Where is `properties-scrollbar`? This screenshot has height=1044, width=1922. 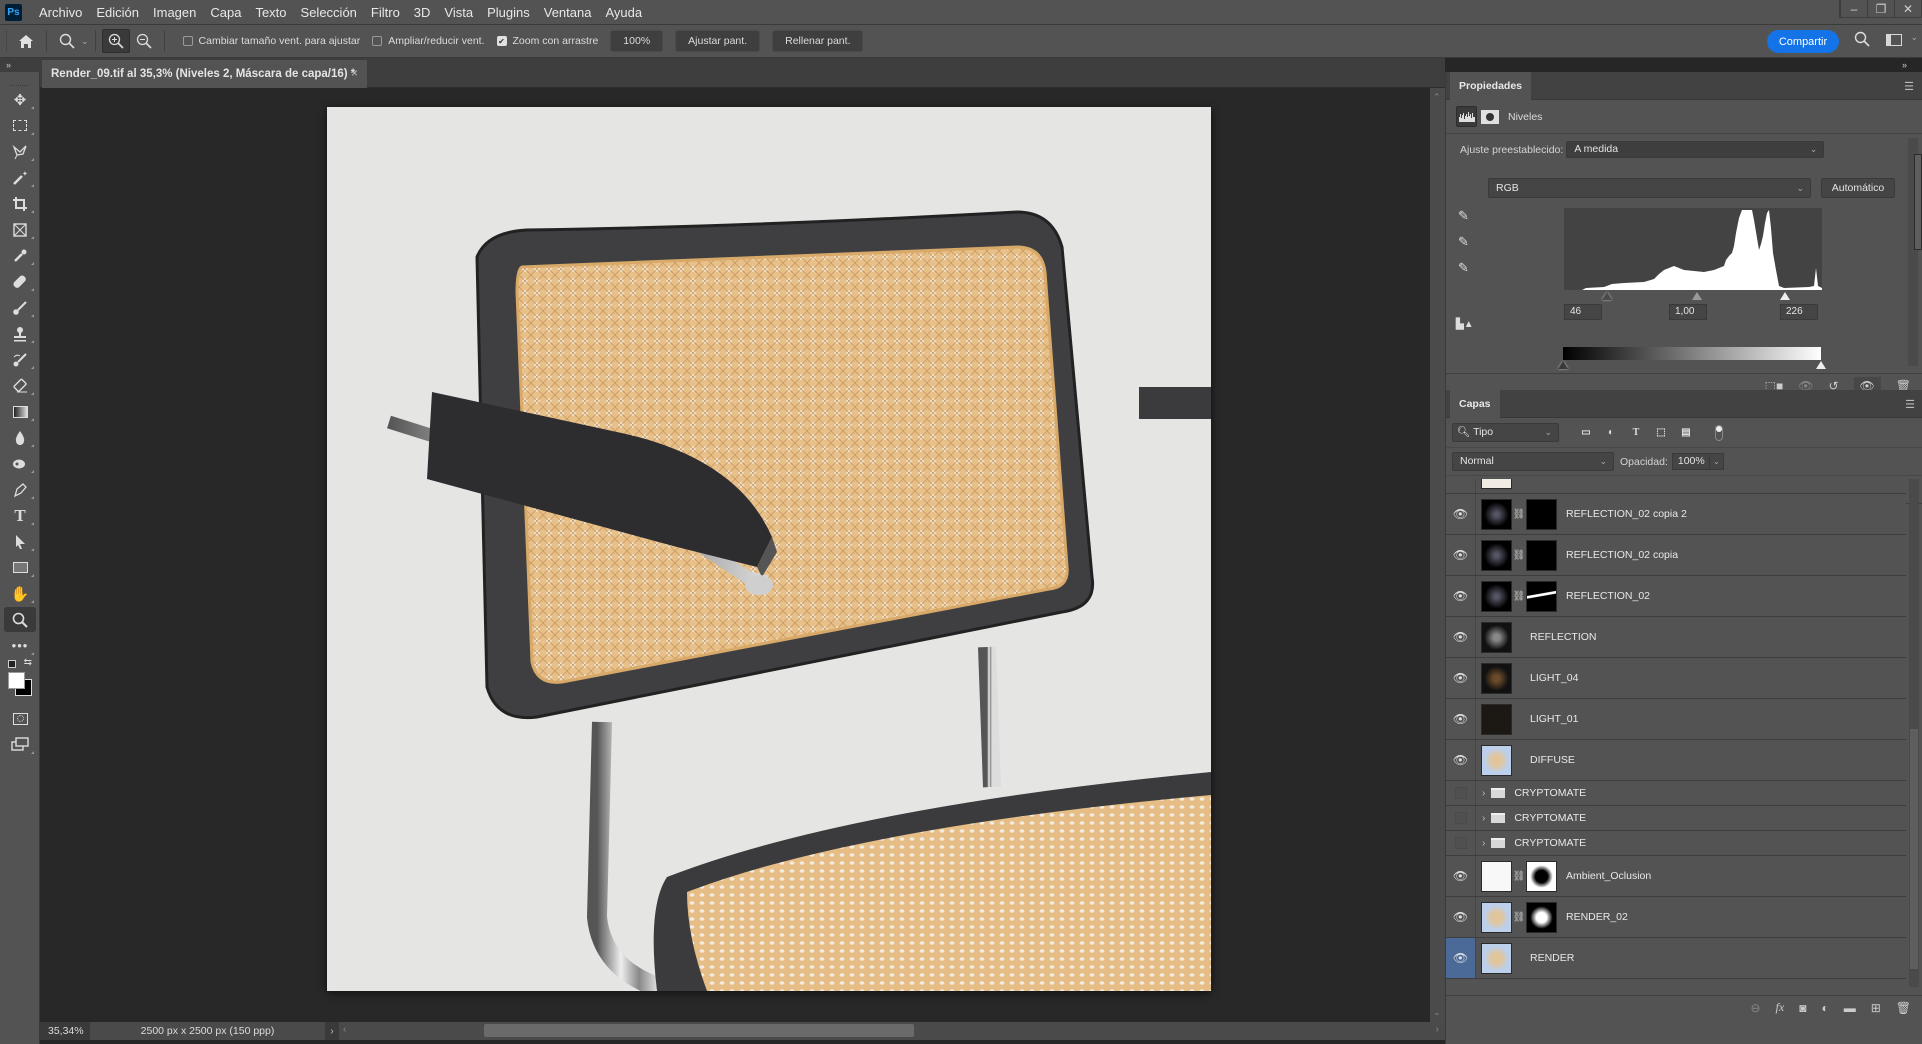
properties-scrollbar is located at coordinates (1915, 252).